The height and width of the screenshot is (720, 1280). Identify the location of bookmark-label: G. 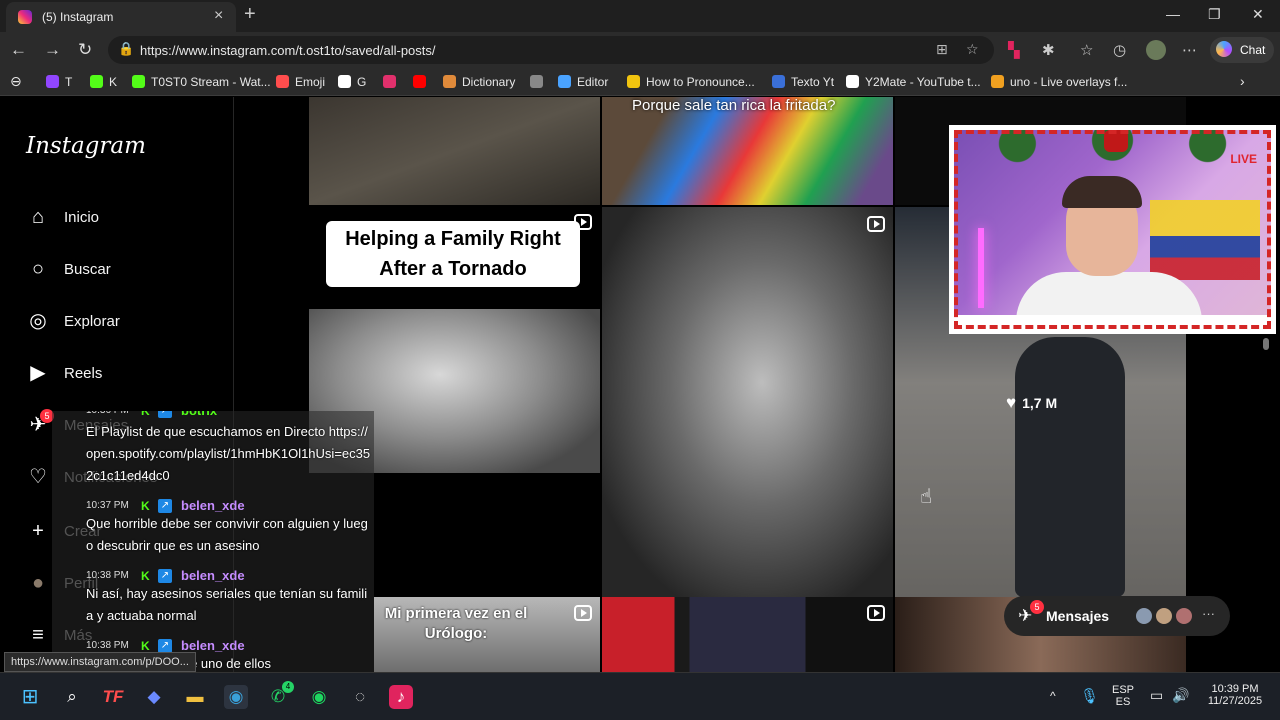
(362, 82).